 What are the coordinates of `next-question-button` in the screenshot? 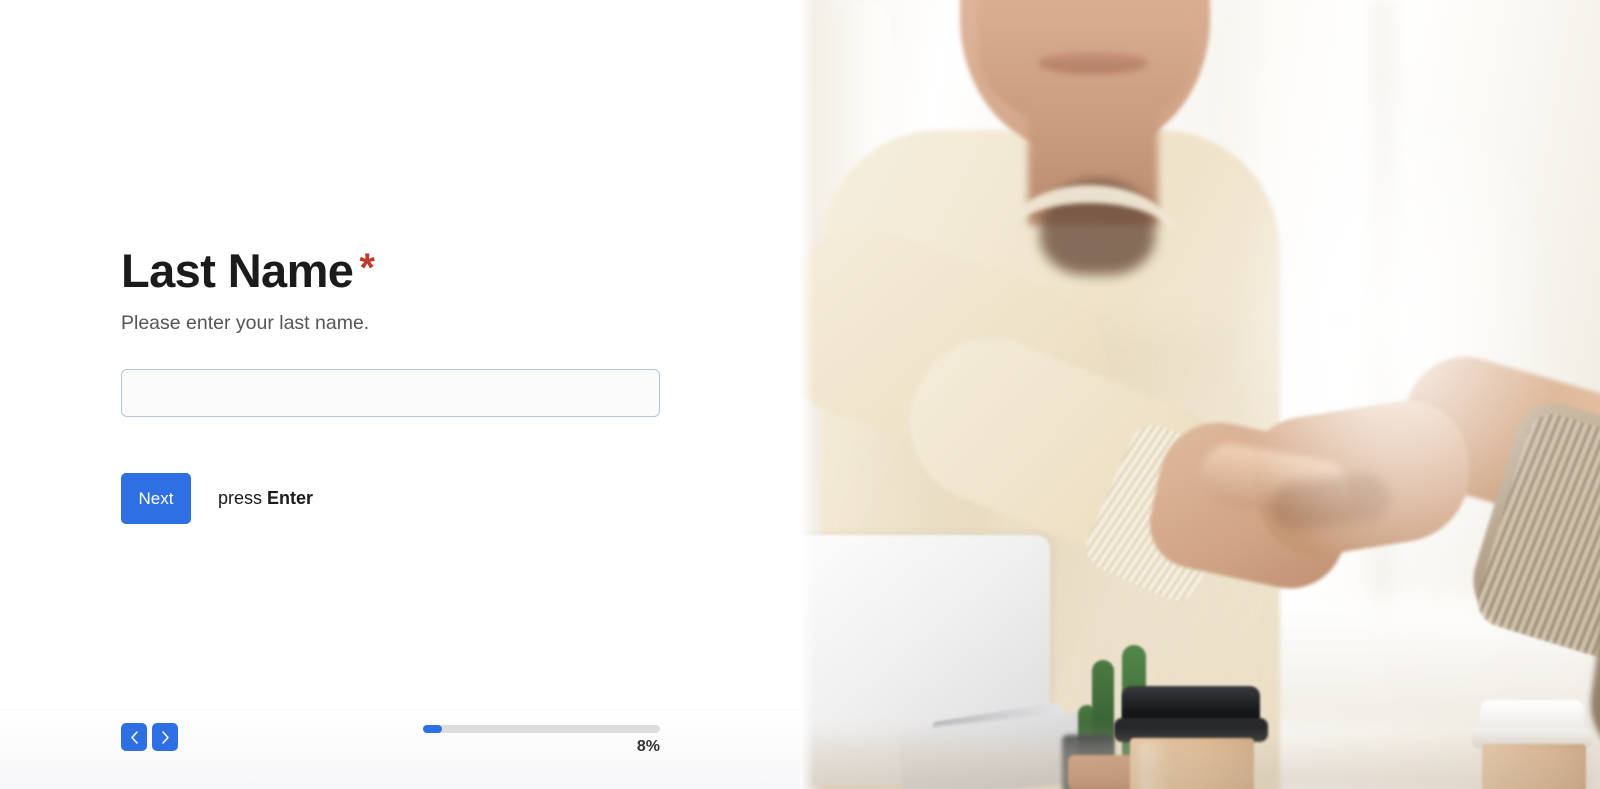 It's located at (165, 737).